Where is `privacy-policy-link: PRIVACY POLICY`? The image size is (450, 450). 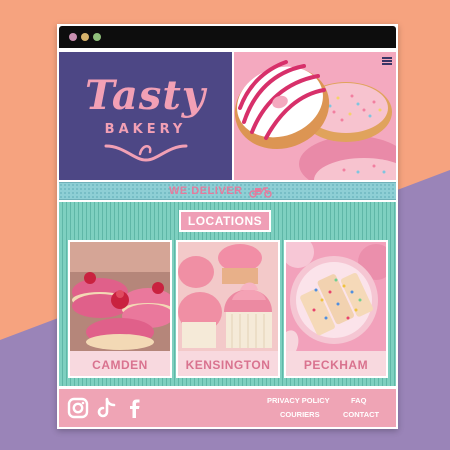 privacy-policy-link: PRIVACY POLICY is located at coordinates (298, 400).